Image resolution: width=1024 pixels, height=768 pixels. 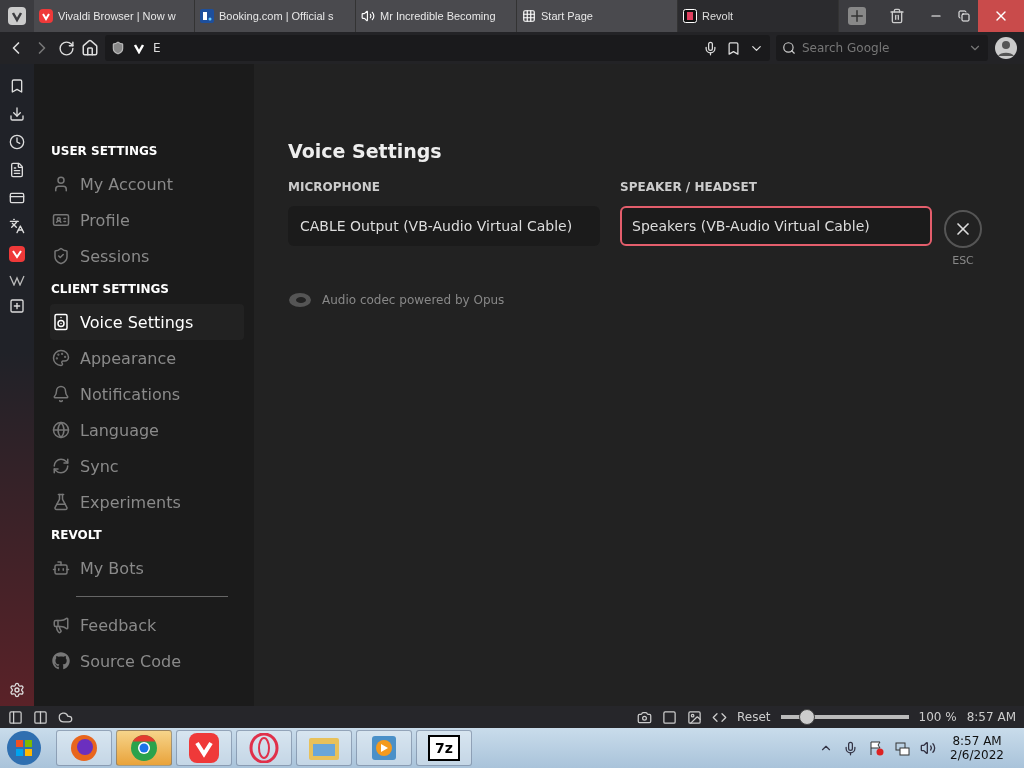 What do you see at coordinates (963, 229) in the screenshot?
I see `close-button` at bounding box center [963, 229].